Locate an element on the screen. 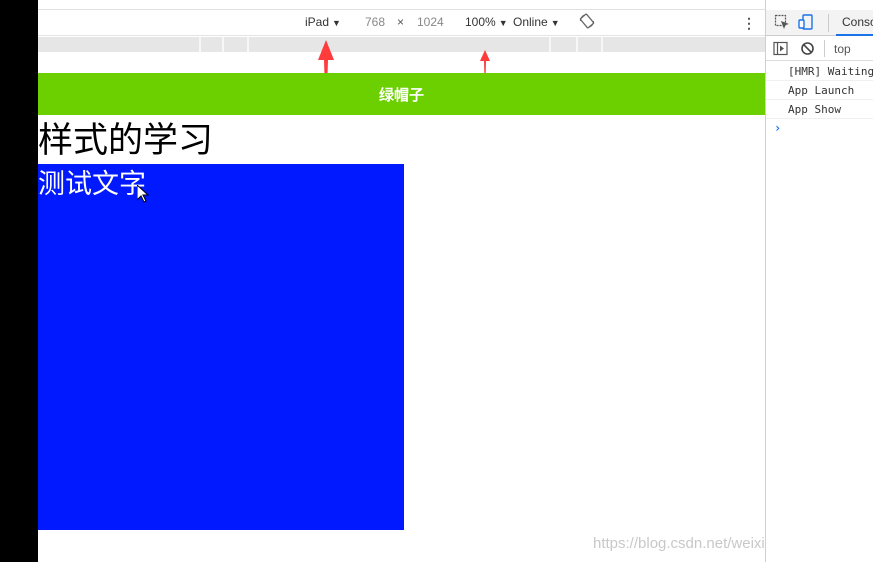 The image size is (873, 562). inspect-element-icon is located at coordinates (782, 22).